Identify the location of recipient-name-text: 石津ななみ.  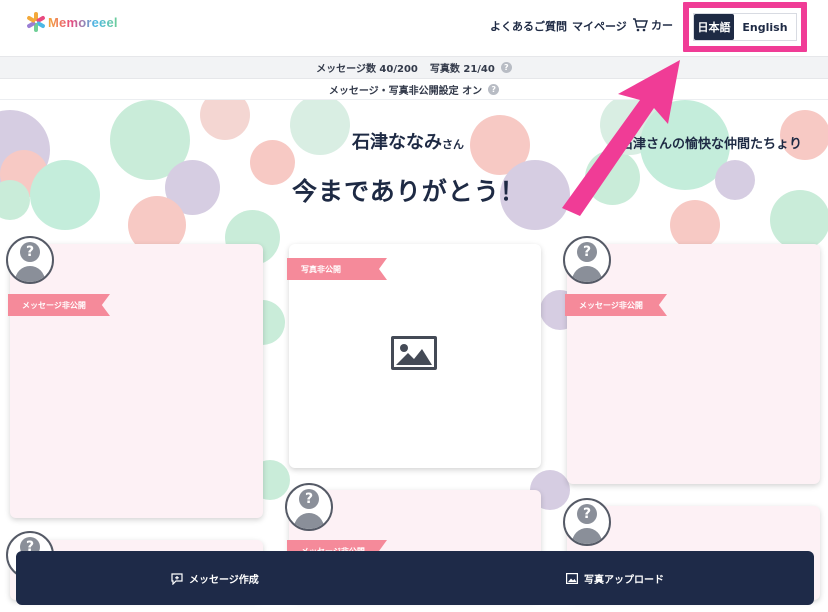
(397, 142).